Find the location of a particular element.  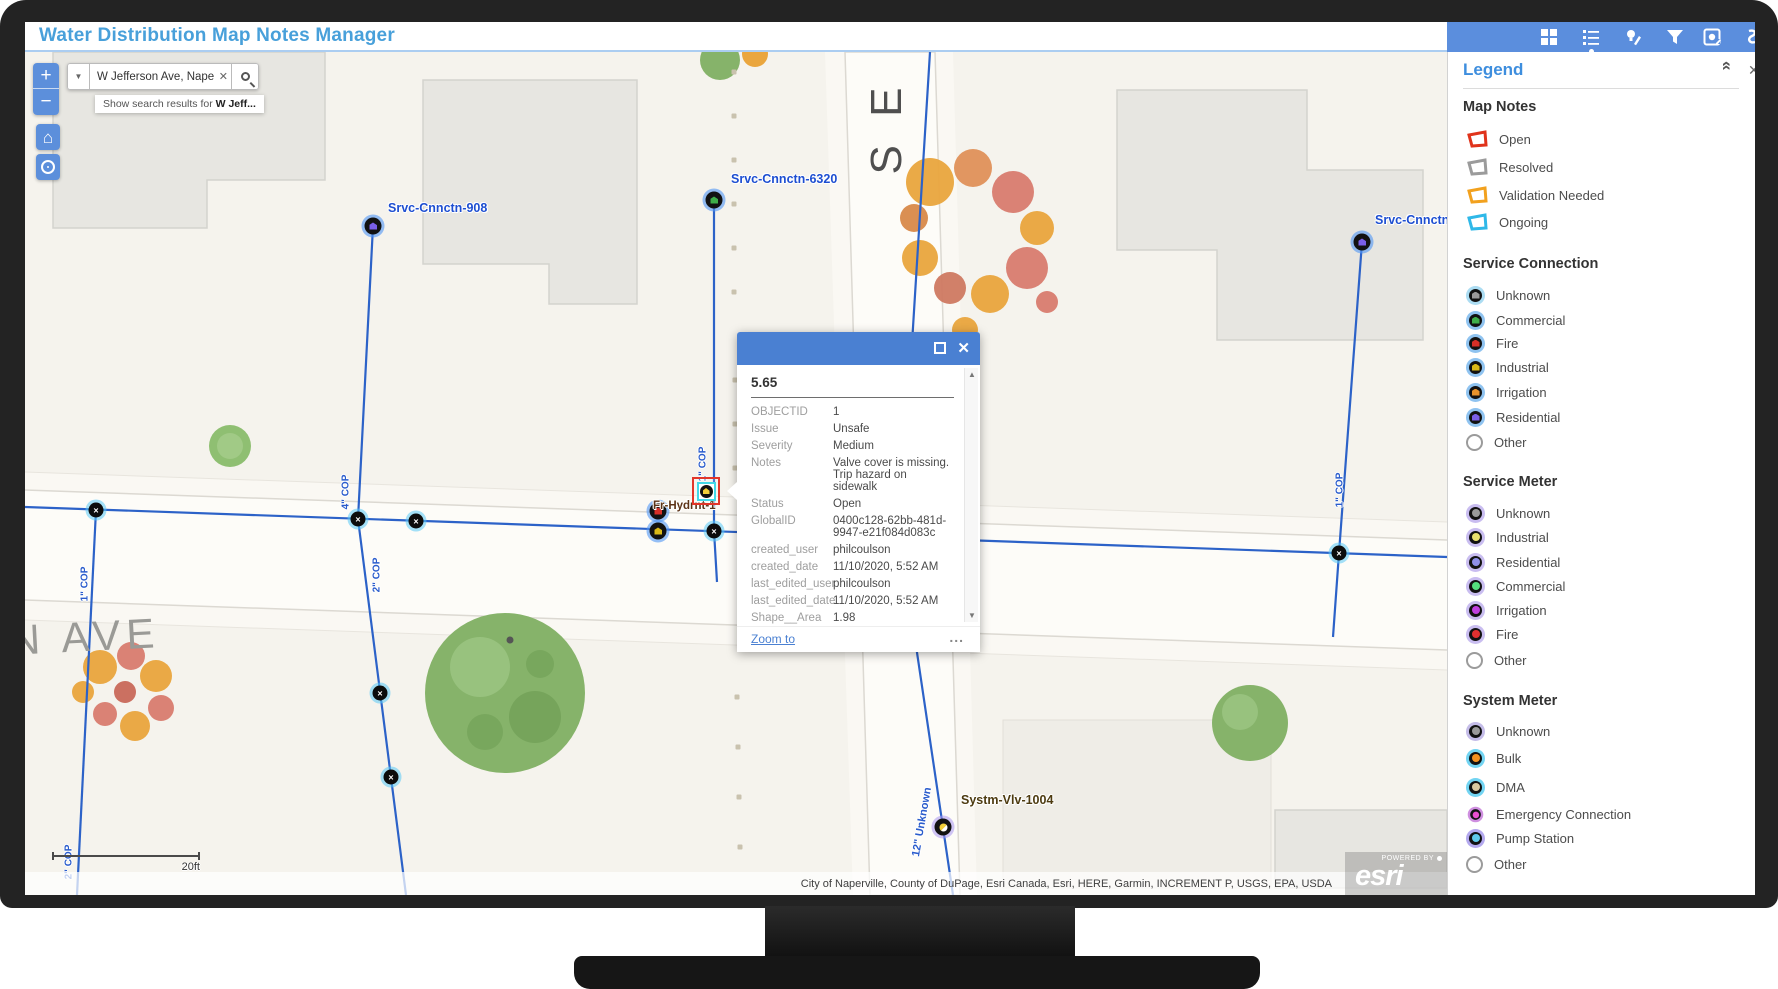

scroll-down-icon: ▼ is located at coordinates (972, 615).